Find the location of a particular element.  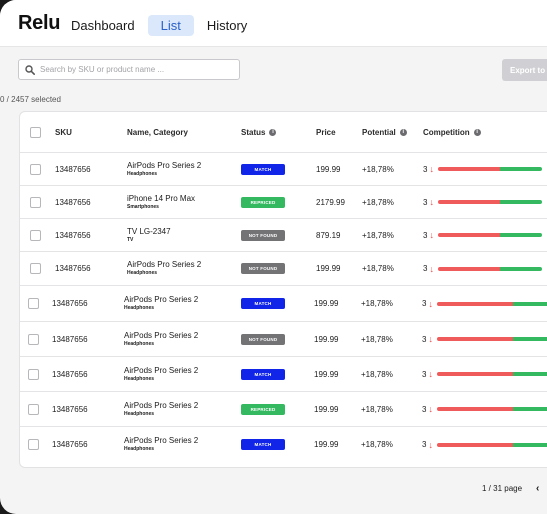

name-cell: TV LG-2347 TV is located at coordinates (149, 235).